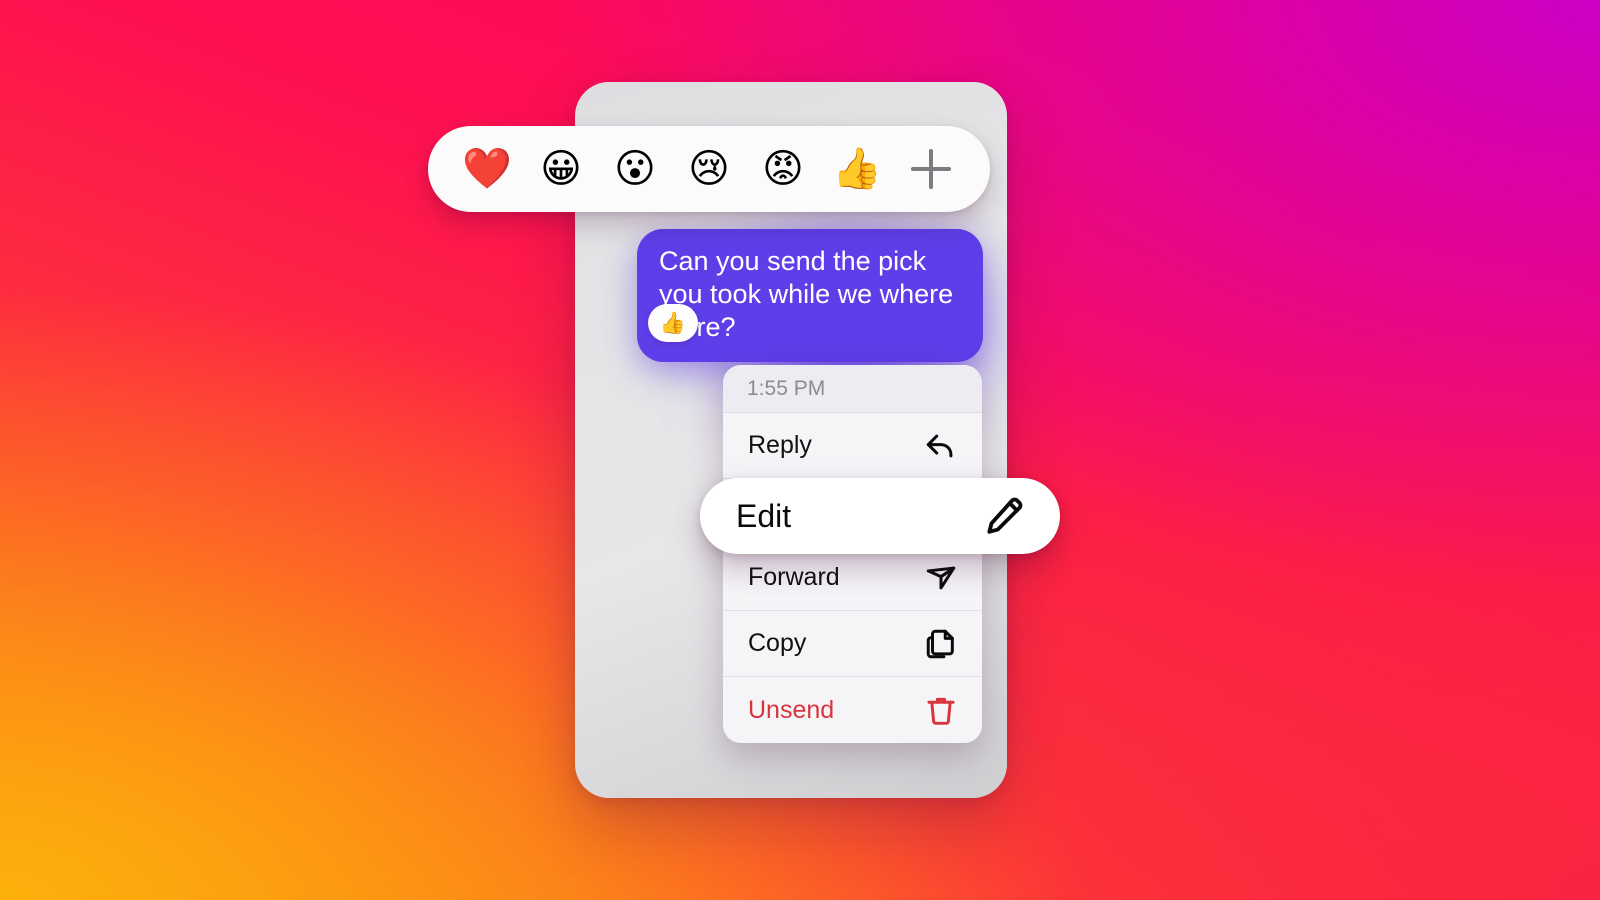 This screenshot has height=900, width=1600. I want to click on menu-item-label: Forward, so click(794, 577).